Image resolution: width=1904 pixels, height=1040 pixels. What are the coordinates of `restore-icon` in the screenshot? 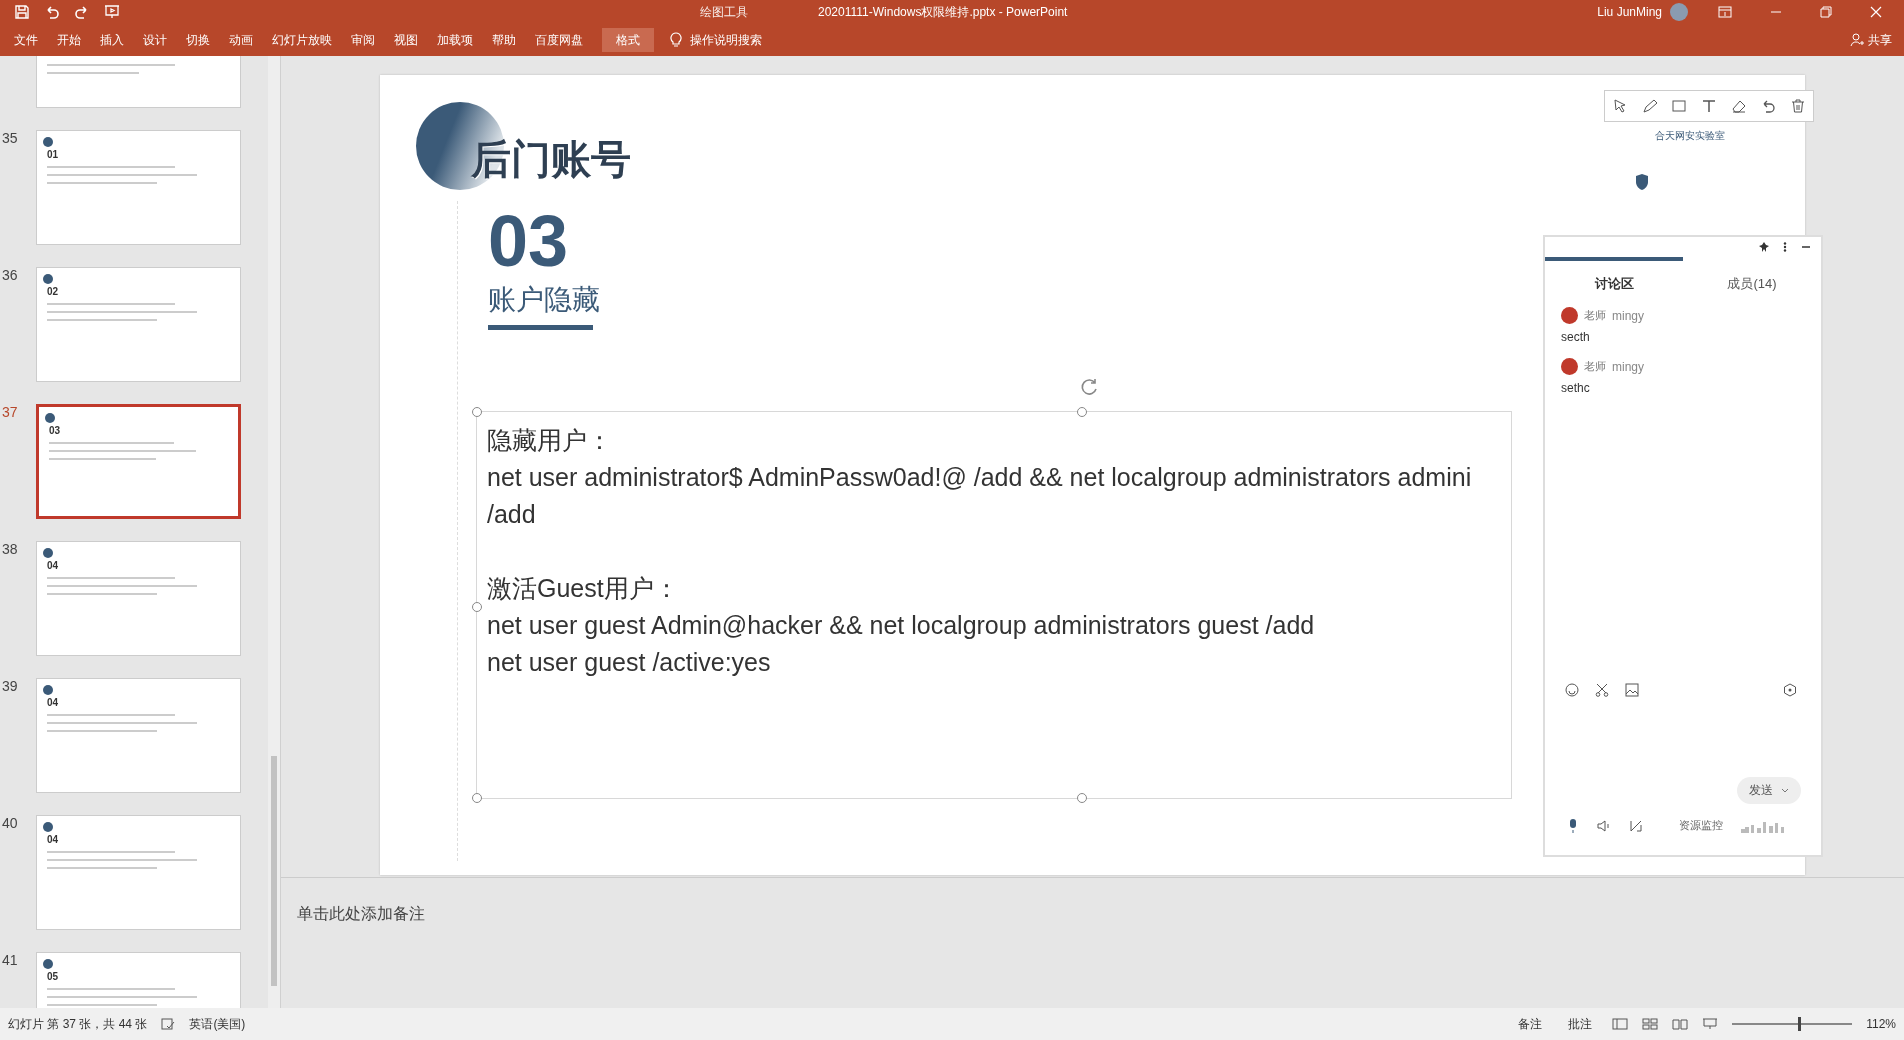 It's located at (1826, 12).